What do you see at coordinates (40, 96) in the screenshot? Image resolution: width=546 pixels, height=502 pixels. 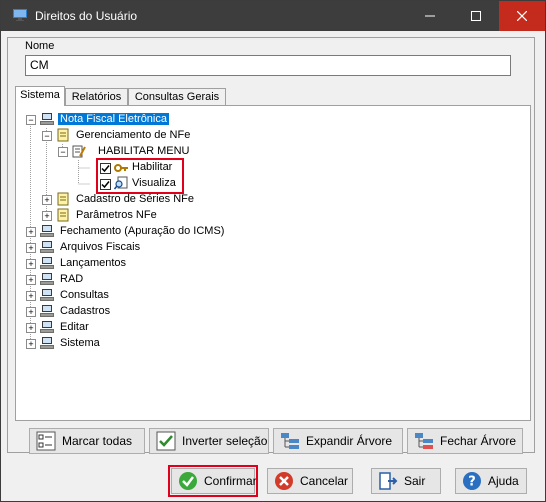 I see `tab-sistema: Sistema` at bounding box center [40, 96].